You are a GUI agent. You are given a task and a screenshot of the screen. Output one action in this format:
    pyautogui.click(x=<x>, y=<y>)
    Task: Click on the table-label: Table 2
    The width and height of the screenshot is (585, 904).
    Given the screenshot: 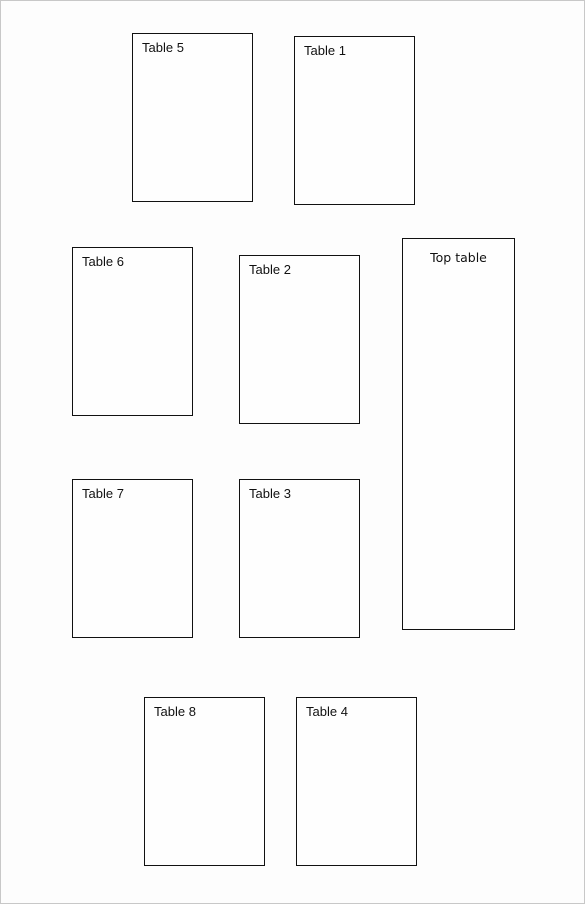 What is the action you would take?
    pyautogui.click(x=270, y=269)
    